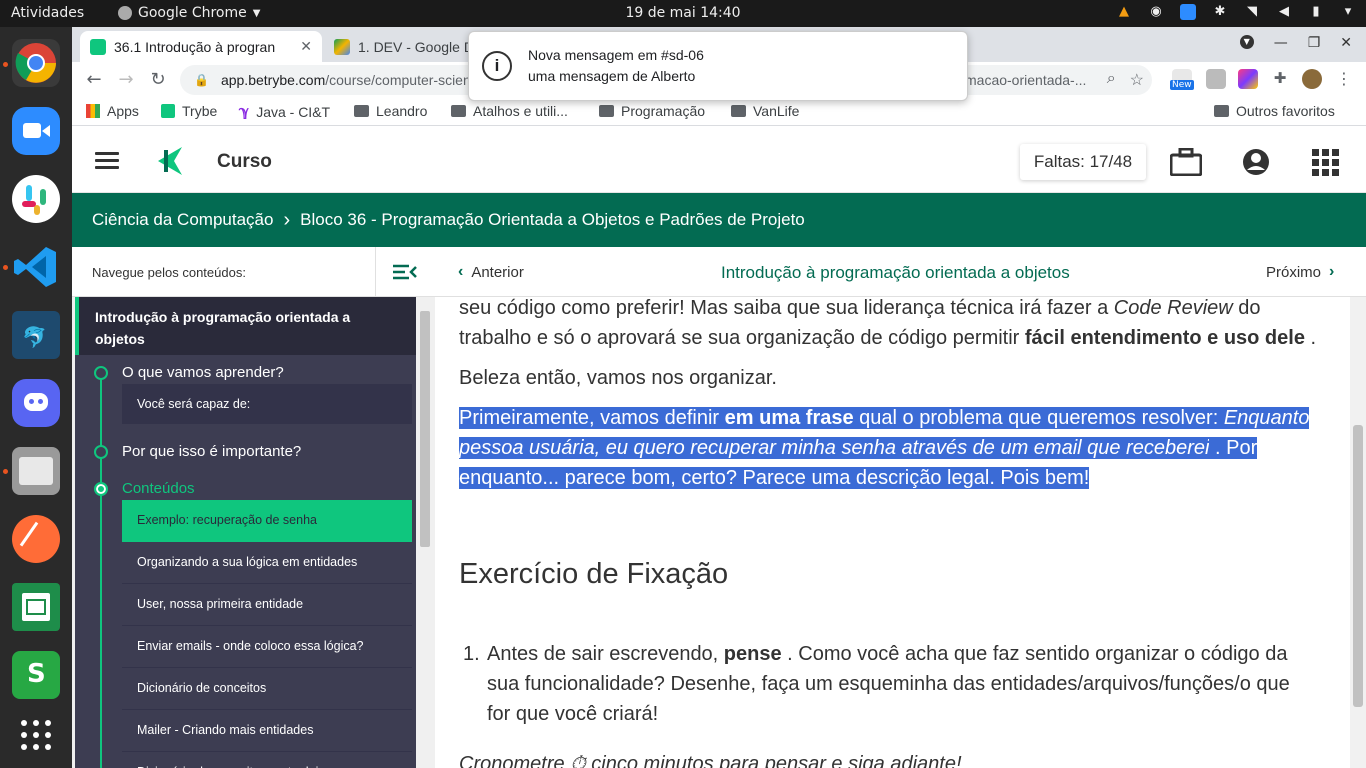 The width and height of the screenshot is (1366, 768). Describe the element at coordinates (1111, 80) in the screenshot. I see `zoom-icon: ⌕` at that location.